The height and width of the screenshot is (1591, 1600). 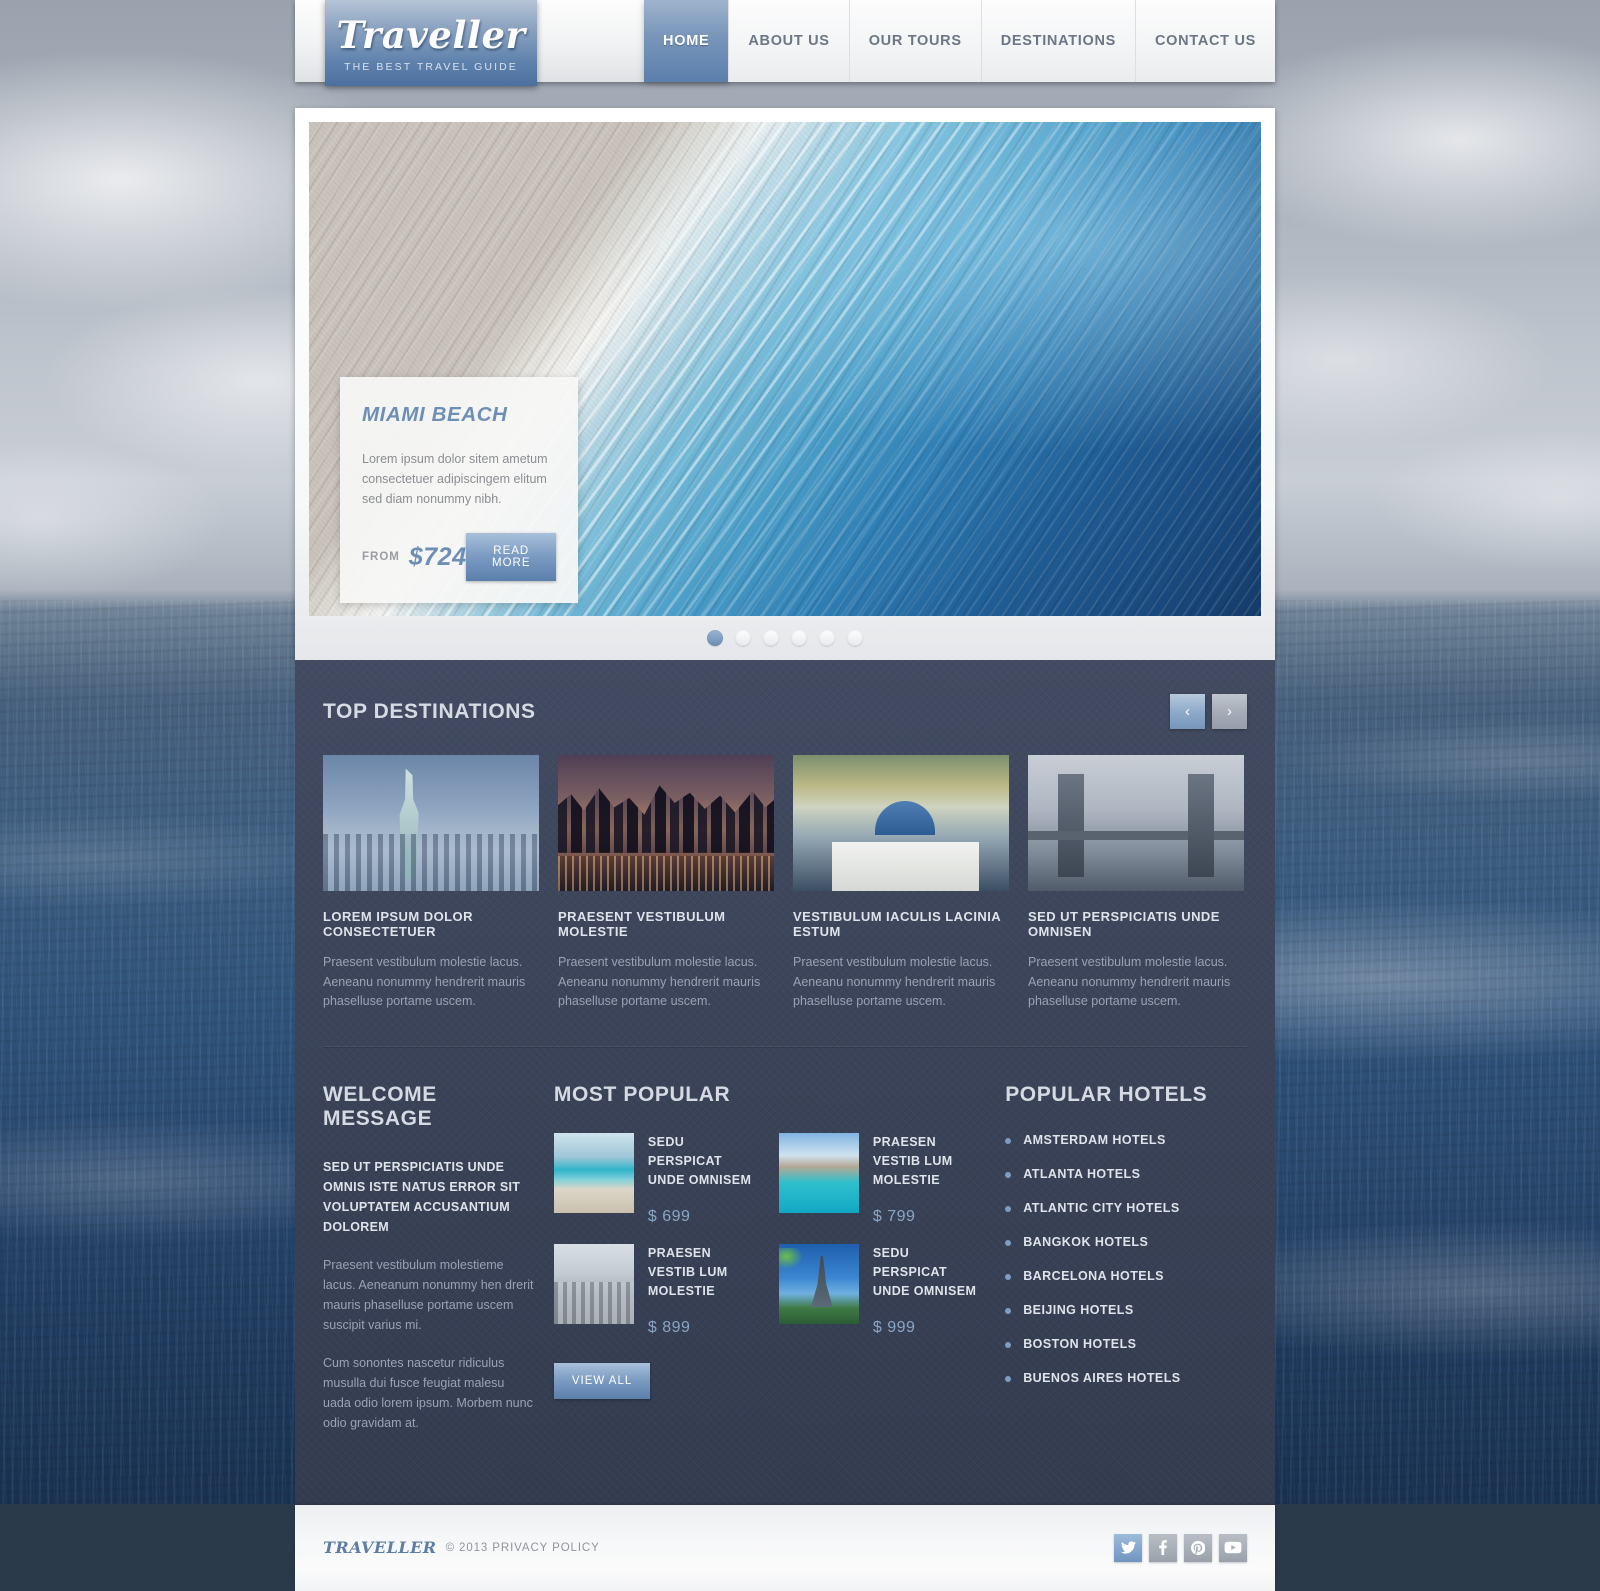 I want to click on popular-item-price: $ 899, so click(x=669, y=1327).